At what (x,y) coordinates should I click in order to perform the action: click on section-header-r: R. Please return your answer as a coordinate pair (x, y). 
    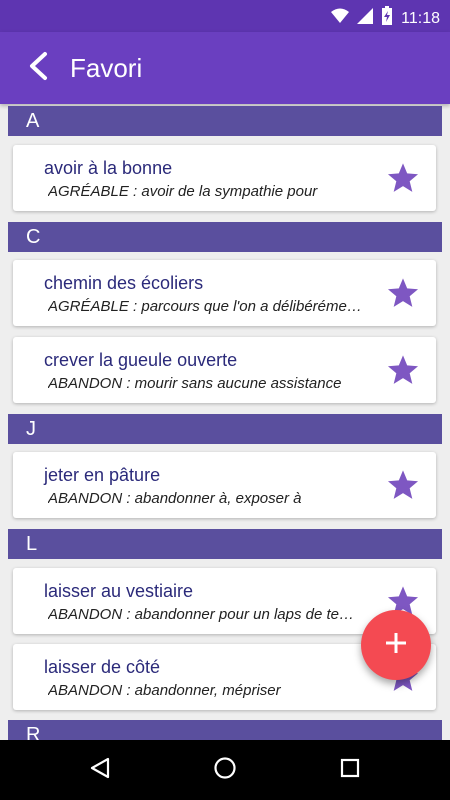
    Looking at the image, I should click on (225, 730).